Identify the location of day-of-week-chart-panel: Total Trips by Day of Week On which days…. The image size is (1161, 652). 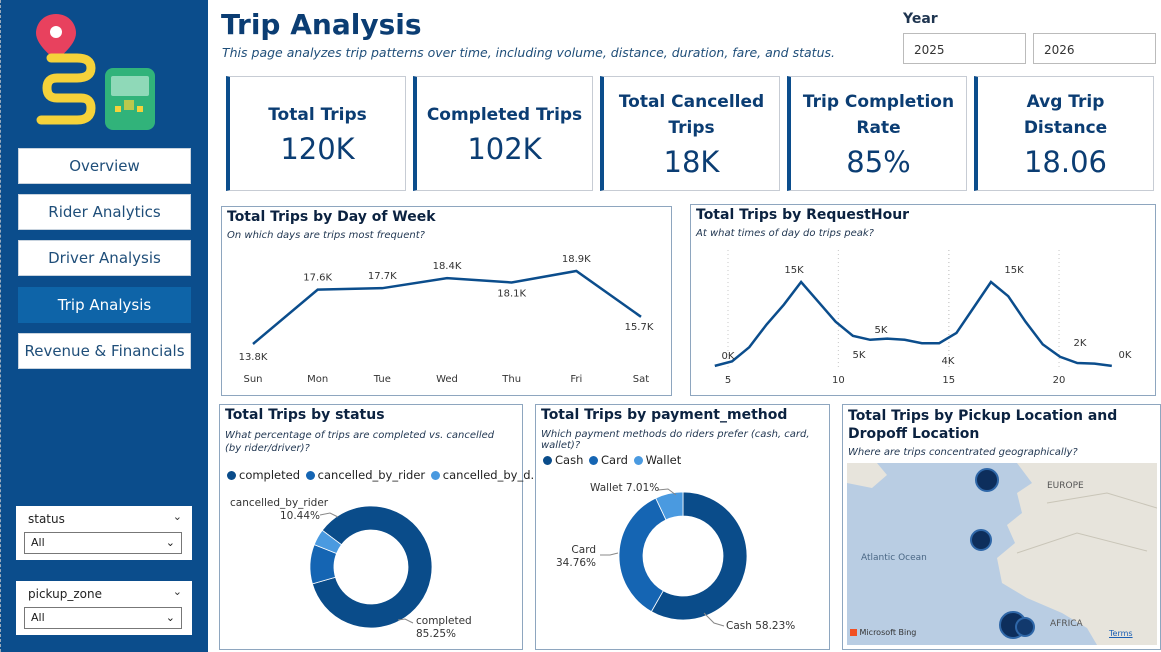
(446, 301).